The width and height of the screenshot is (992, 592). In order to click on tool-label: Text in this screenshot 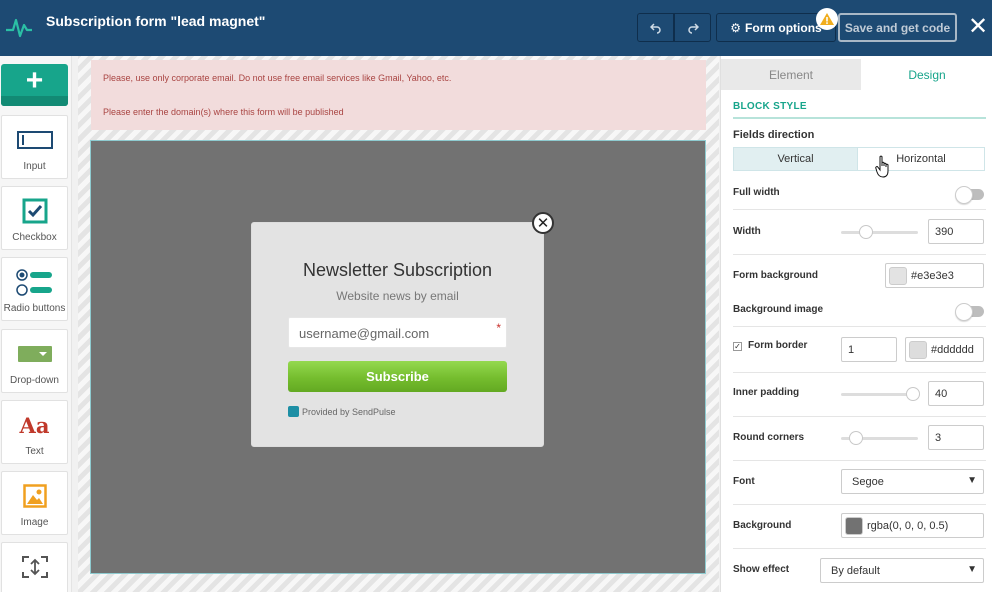, I will do `click(34, 451)`.